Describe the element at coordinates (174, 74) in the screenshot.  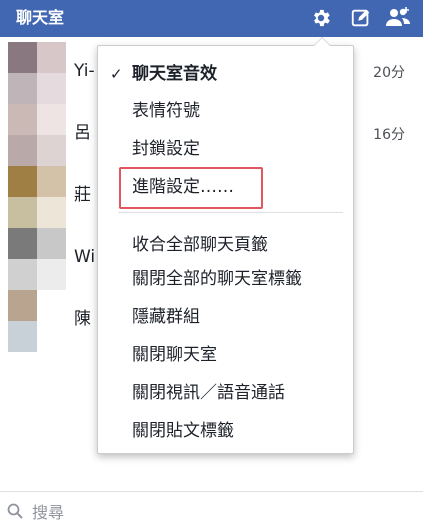
I see `menu-item-label: 聊天室音效` at that location.